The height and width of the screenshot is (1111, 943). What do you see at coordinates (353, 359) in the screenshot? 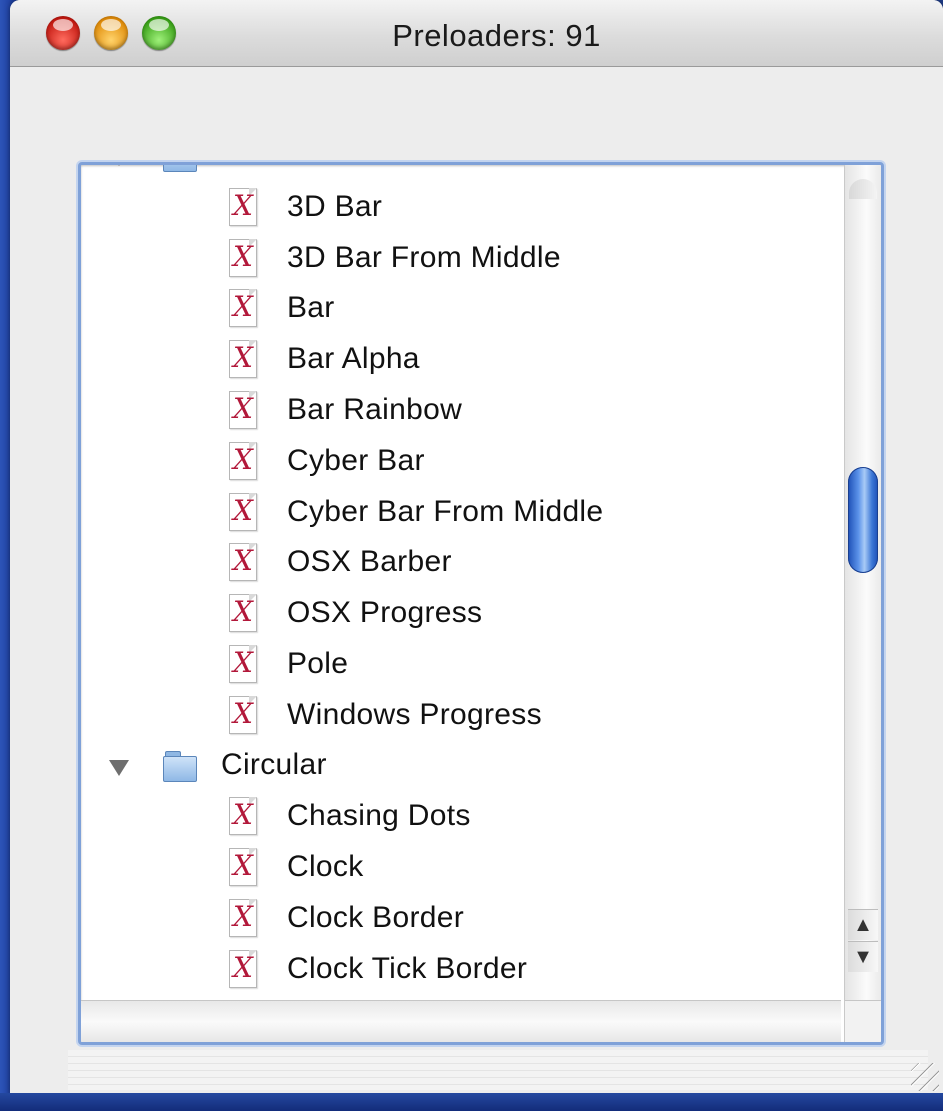
I see `preloader-item-label: Bar Alpha` at bounding box center [353, 359].